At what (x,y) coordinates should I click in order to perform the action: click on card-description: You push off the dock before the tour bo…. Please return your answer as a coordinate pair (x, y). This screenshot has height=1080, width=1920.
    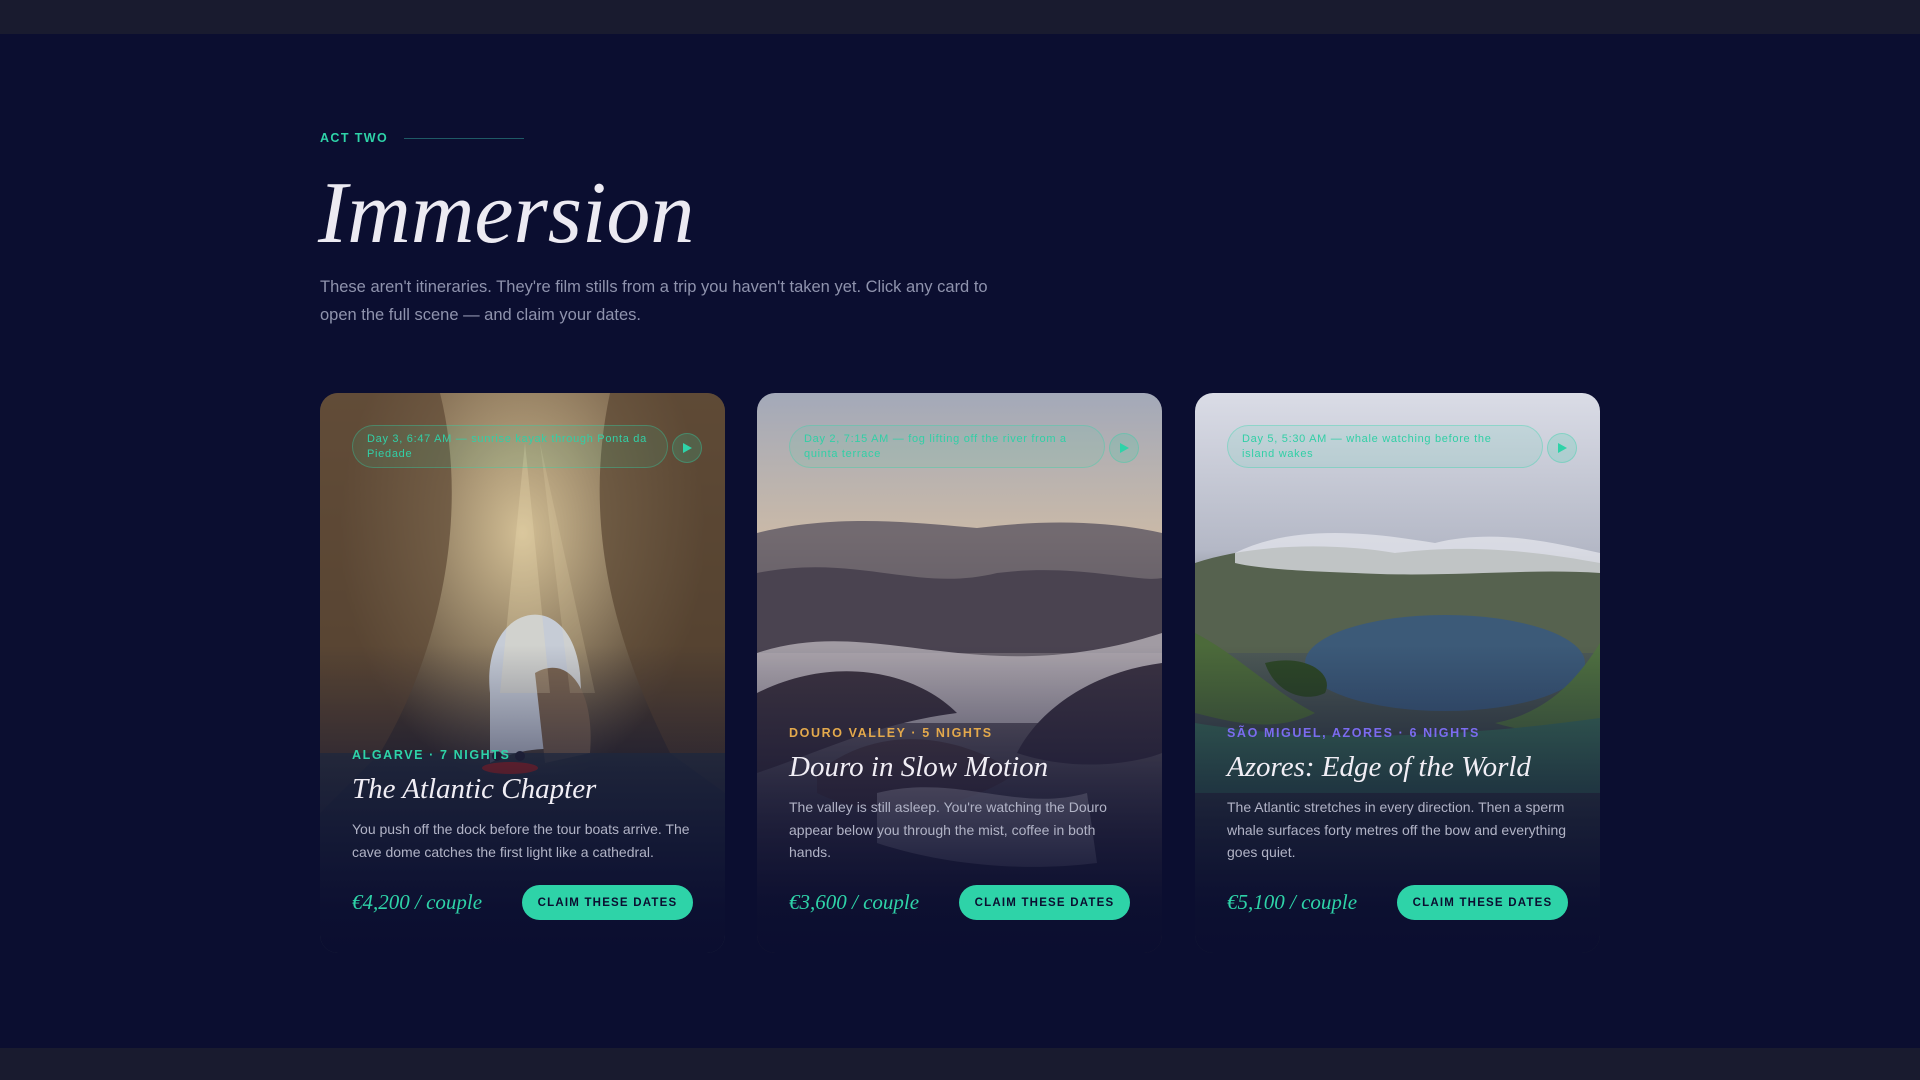
    Looking at the image, I should click on (521, 840).